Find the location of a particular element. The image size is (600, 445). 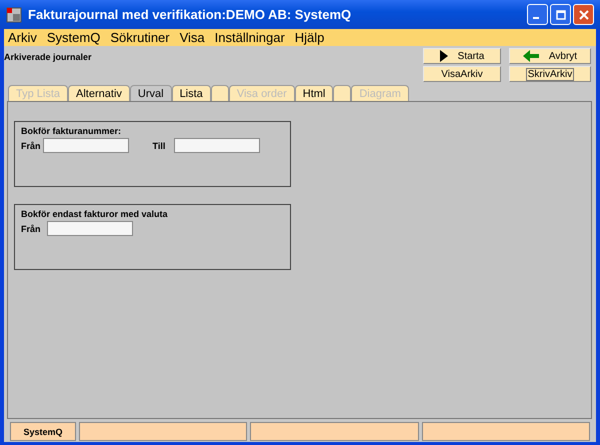

action-button: VisaArkiv is located at coordinates (462, 74).